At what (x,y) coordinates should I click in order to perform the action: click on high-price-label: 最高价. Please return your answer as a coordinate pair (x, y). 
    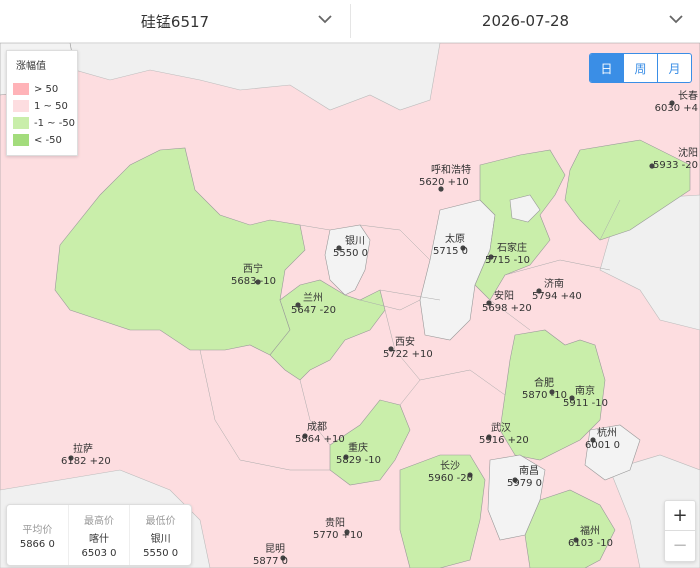
    Looking at the image, I should click on (99, 521).